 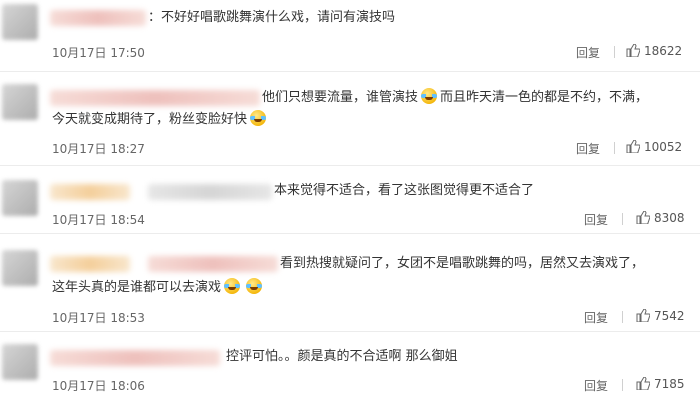 What do you see at coordinates (98, 318) in the screenshot?
I see `comment-time: 10月17日 18:53` at bounding box center [98, 318].